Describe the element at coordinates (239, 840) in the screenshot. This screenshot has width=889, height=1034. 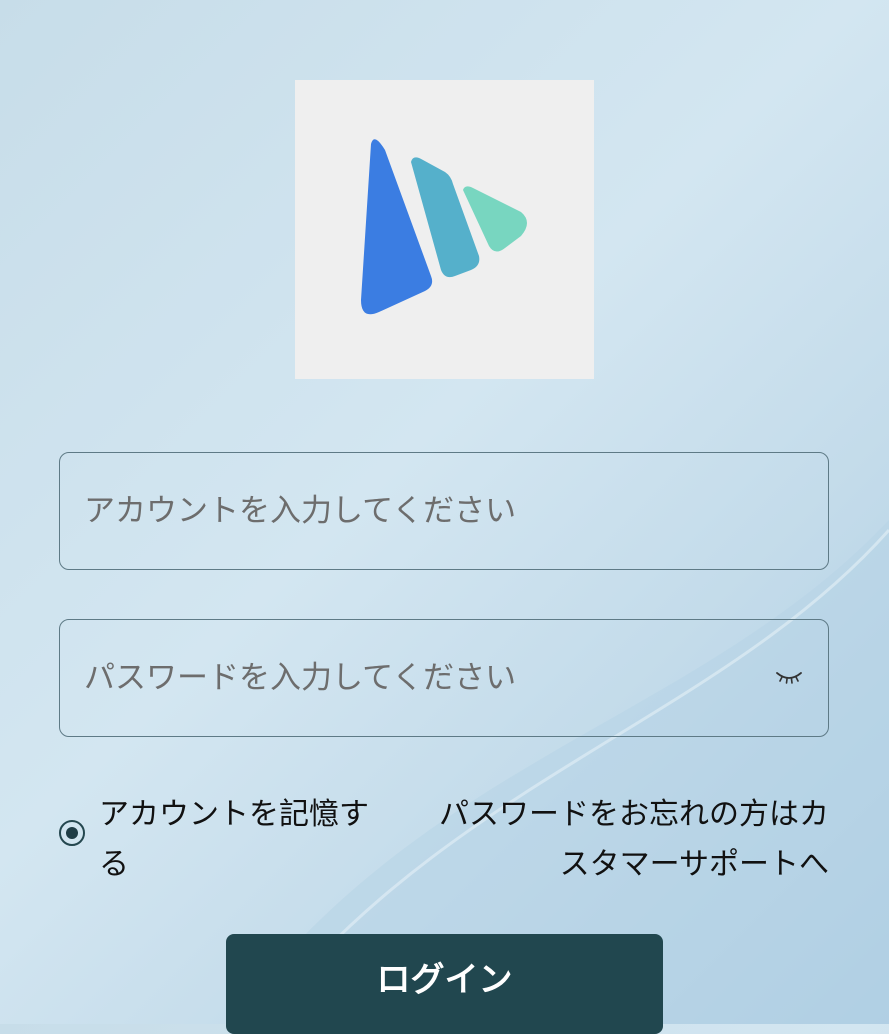
I see `remember-label: アカウントを記憶する` at that location.